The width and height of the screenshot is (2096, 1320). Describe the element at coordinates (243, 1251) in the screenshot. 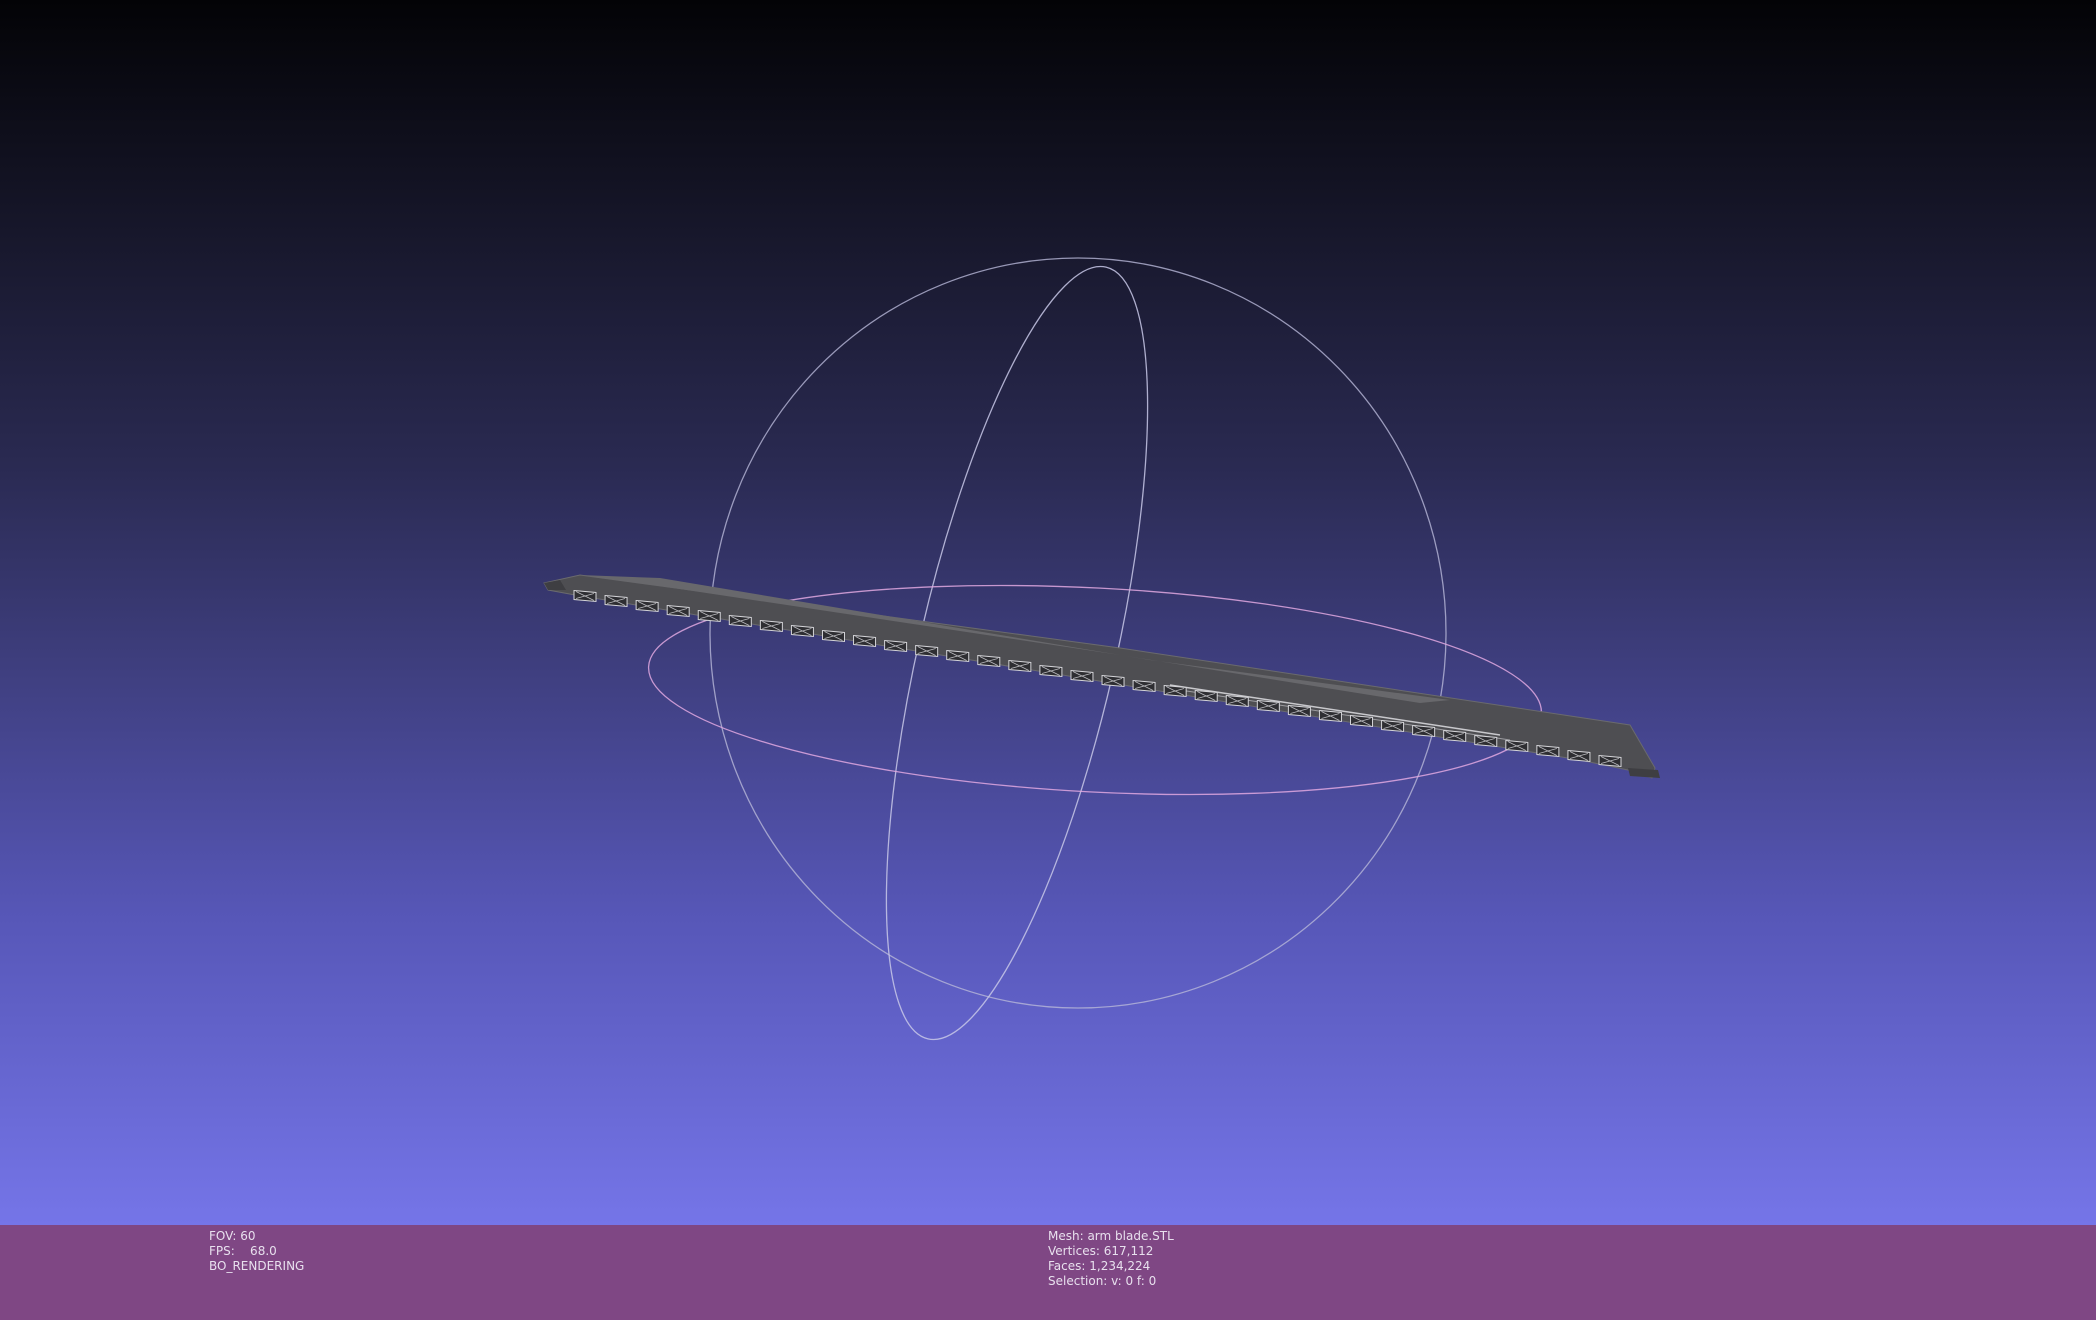

I see `fps-readout: FPS: 68.0` at that location.